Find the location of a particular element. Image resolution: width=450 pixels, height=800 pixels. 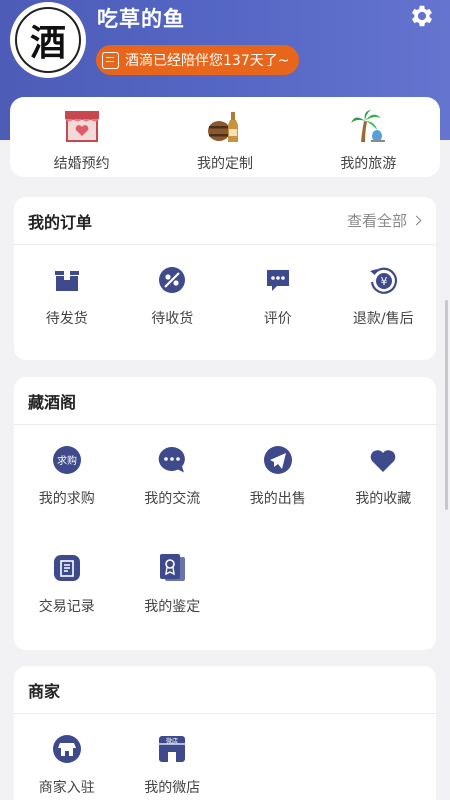

store-icon is located at coordinates (66, 749).